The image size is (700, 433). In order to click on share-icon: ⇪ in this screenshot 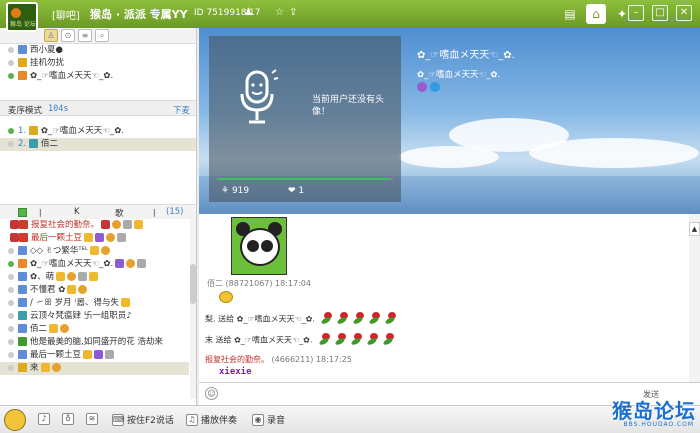, I will do `click(293, 12)`.